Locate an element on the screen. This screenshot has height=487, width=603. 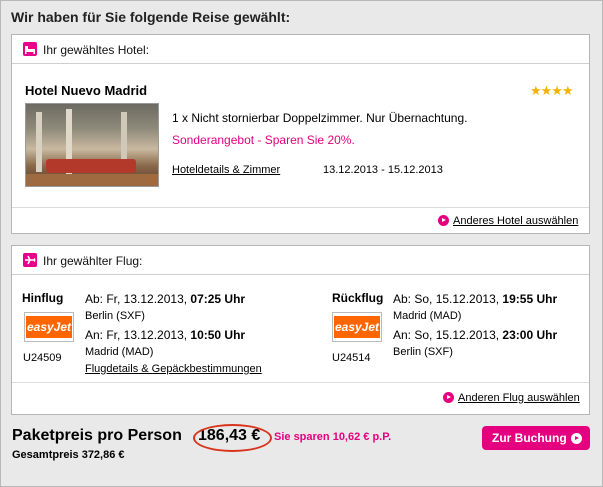
bed-icon is located at coordinates (30, 49).